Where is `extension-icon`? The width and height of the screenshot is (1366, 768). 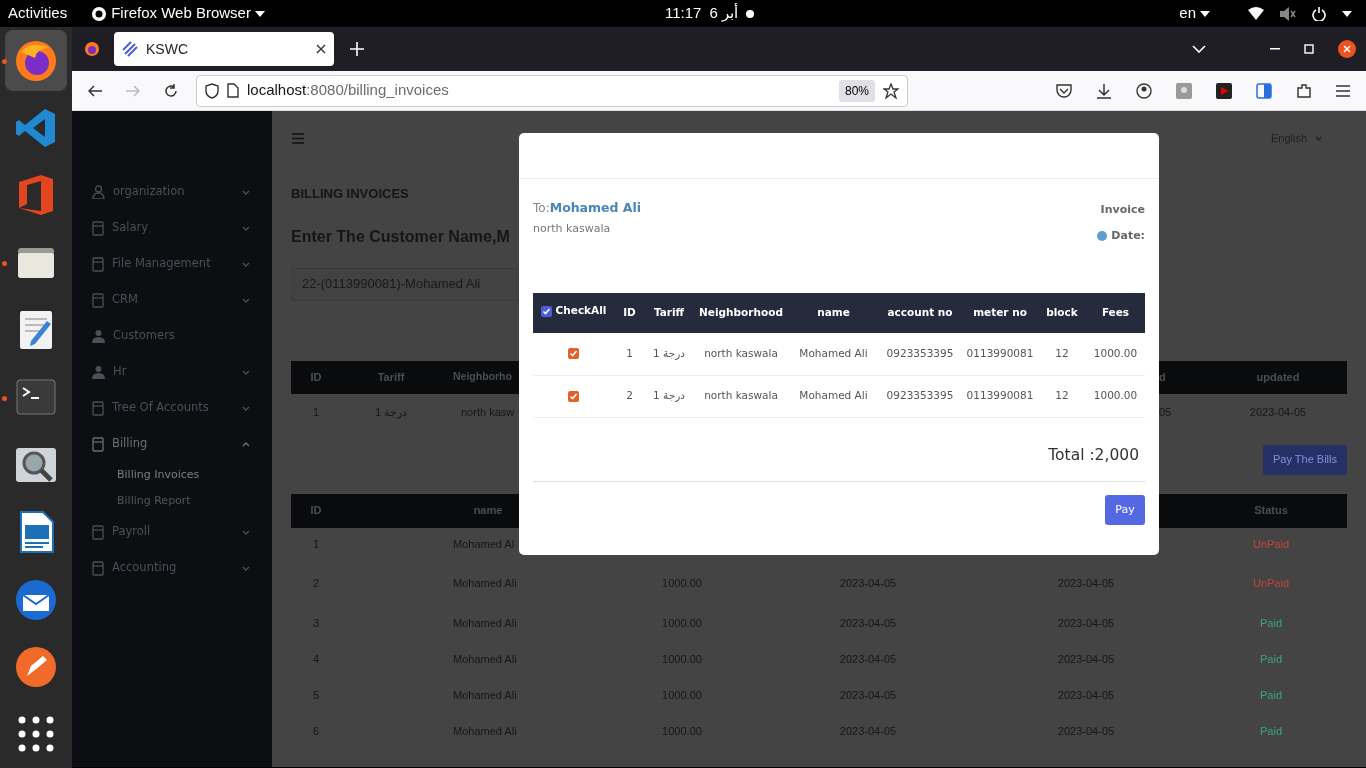 extension-icon is located at coordinates (1184, 90).